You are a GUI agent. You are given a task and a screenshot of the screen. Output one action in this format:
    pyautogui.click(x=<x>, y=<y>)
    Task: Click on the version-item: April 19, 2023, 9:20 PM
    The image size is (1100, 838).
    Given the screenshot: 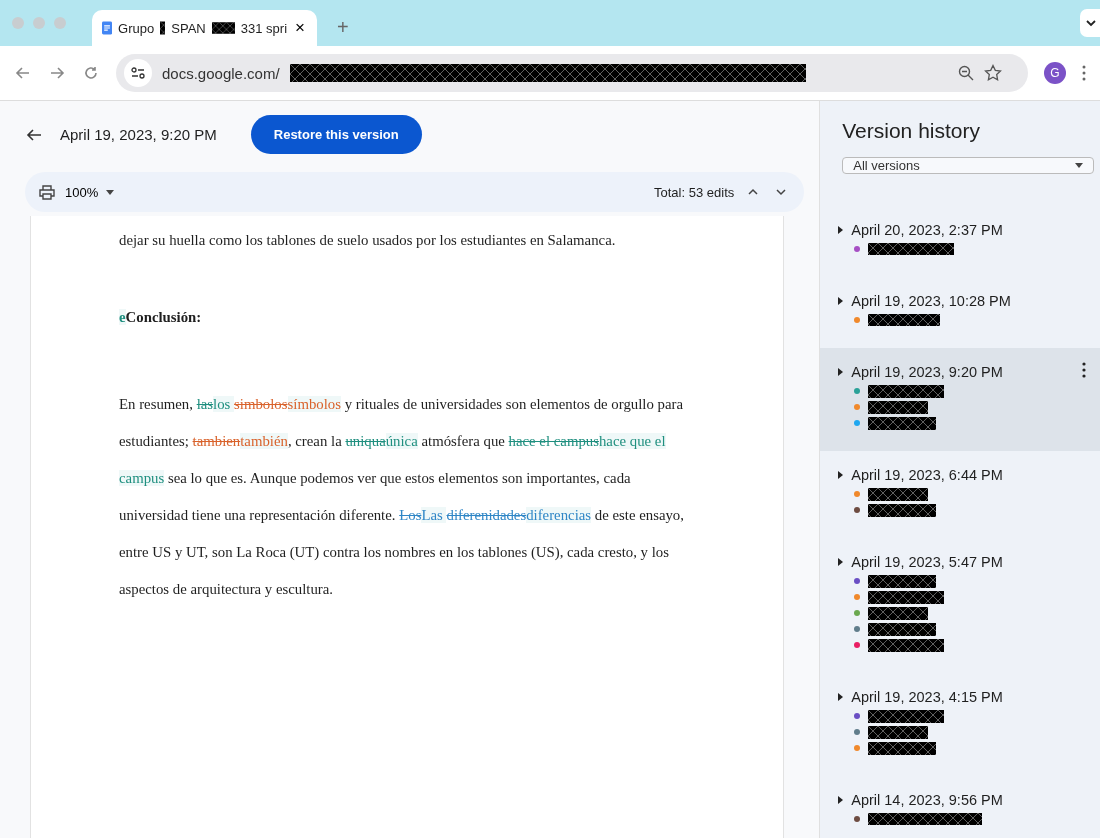 What is the action you would take?
    pyautogui.click(x=960, y=399)
    